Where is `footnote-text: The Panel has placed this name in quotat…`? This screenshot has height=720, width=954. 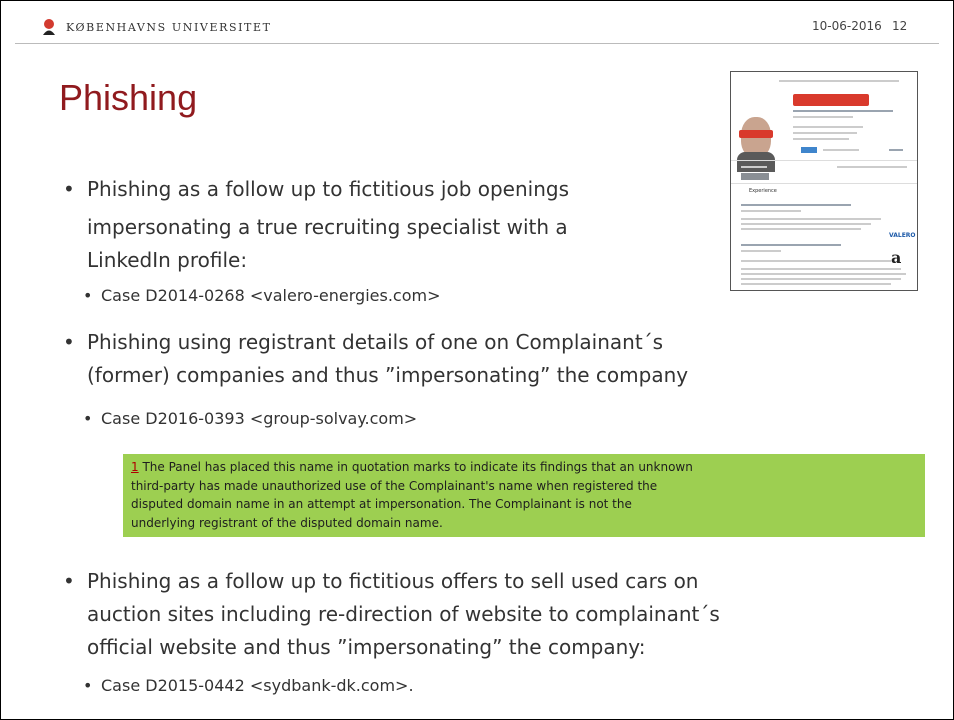
footnote-text: The Panel has placed this name in quotat… is located at coordinates (415, 467).